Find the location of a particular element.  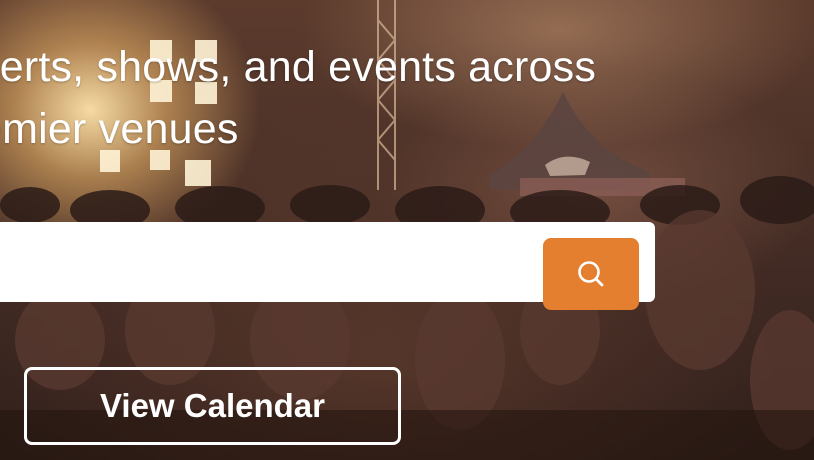

hero-tagline-line2: emier venues is located at coordinates (119, 129).